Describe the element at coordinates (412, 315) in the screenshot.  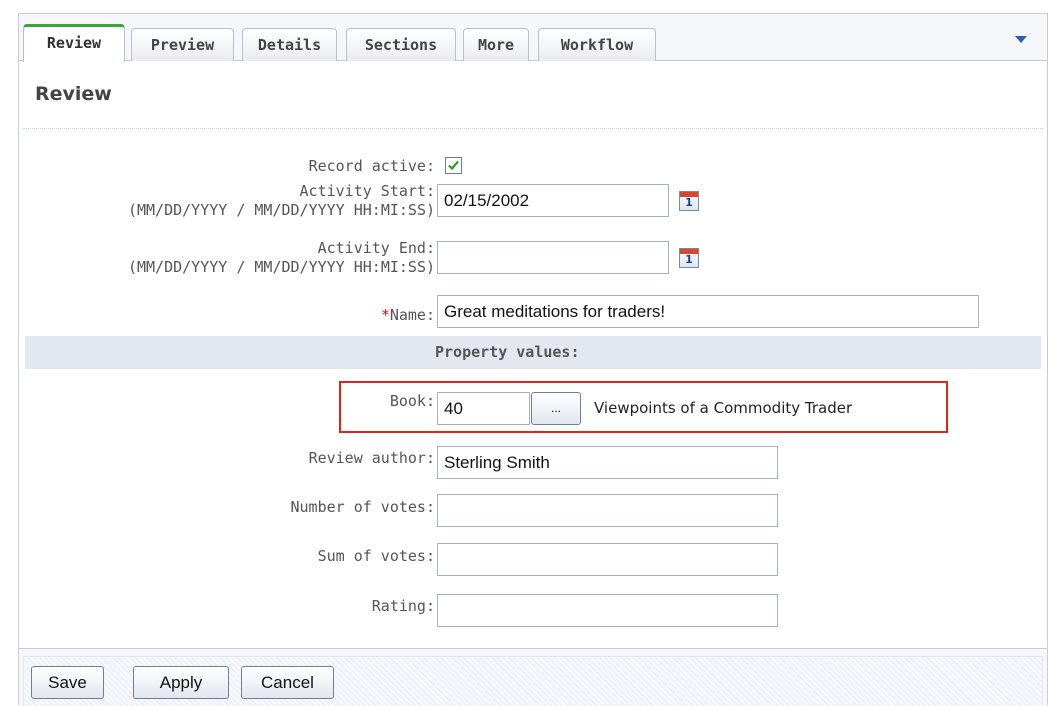
I see `name-label-text: Name:` at that location.